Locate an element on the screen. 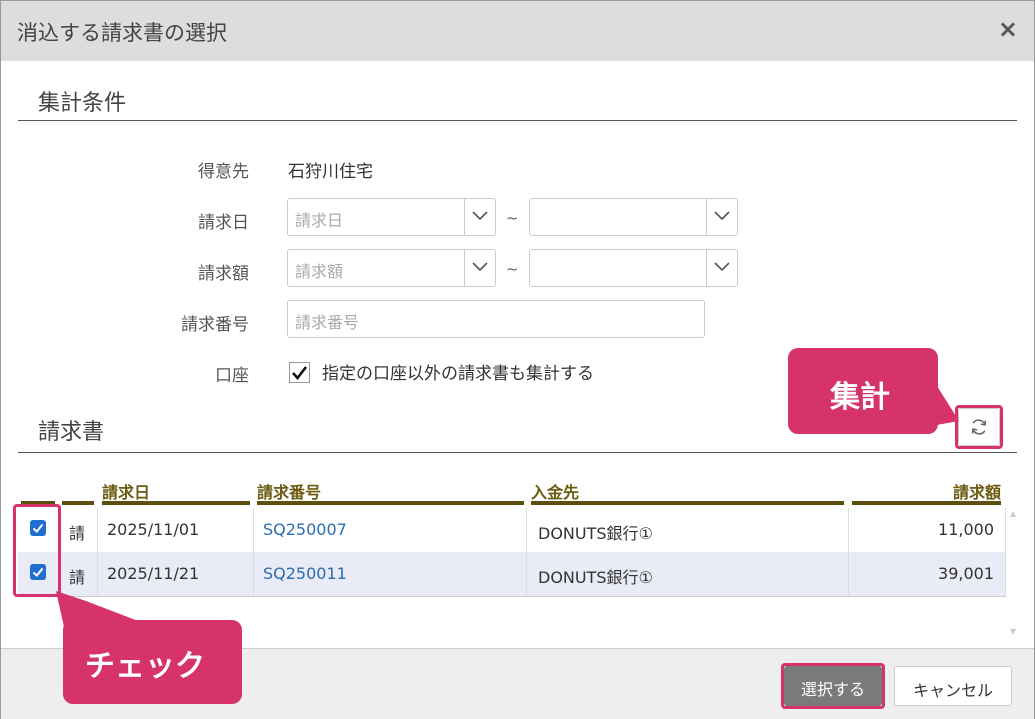 The height and width of the screenshot is (719, 1035). table-row: 請 2025/11/01 SQ250007 DONUTS銀行① 11,000 is located at coordinates (512, 530).